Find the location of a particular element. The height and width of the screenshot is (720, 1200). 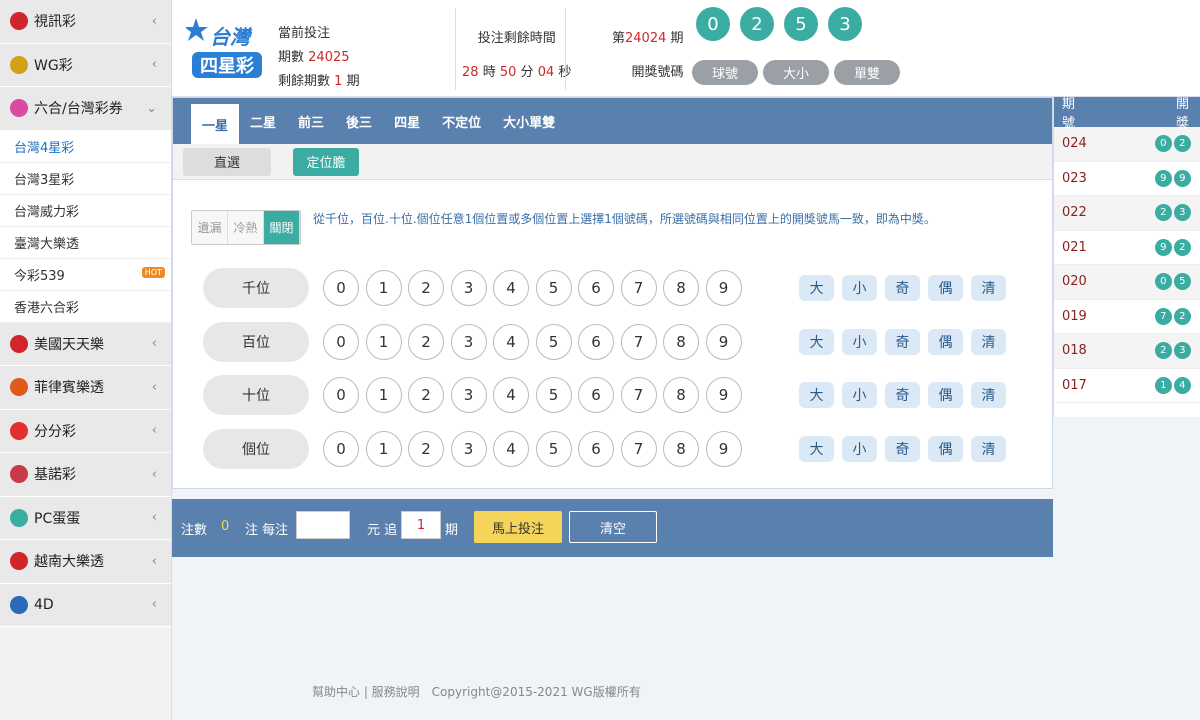

tab-play-type: 二星 is located at coordinates (263, 121).